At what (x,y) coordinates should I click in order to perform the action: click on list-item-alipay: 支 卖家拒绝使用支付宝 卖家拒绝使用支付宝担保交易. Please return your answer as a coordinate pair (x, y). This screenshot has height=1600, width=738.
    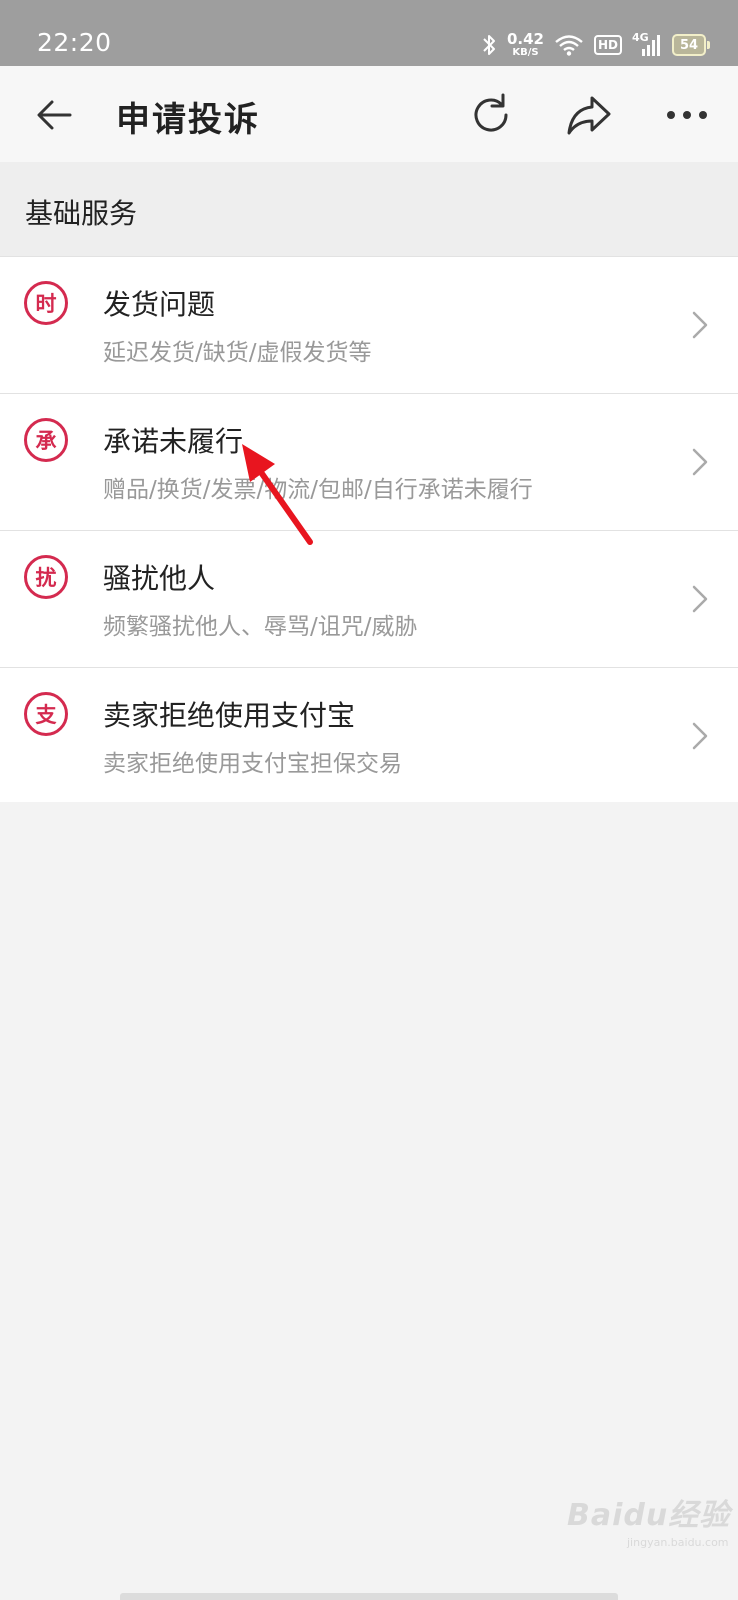
    Looking at the image, I should click on (369, 735).